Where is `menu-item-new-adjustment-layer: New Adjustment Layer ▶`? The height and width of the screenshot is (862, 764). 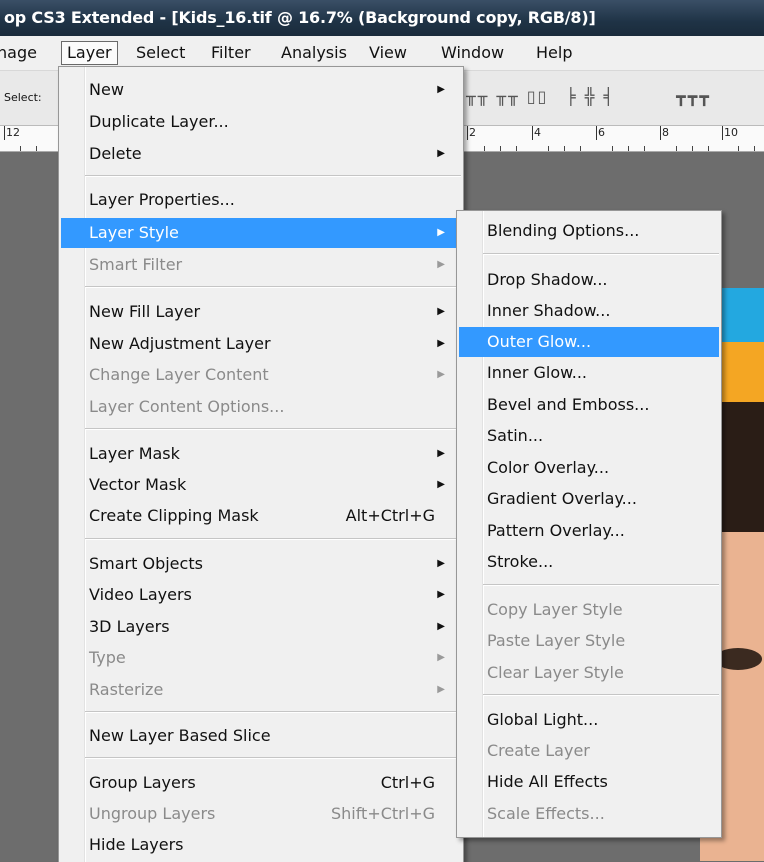 menu-item-new-adjustment-layer: New Adjustment Layer ▶ is located at coordinates (261, 344).